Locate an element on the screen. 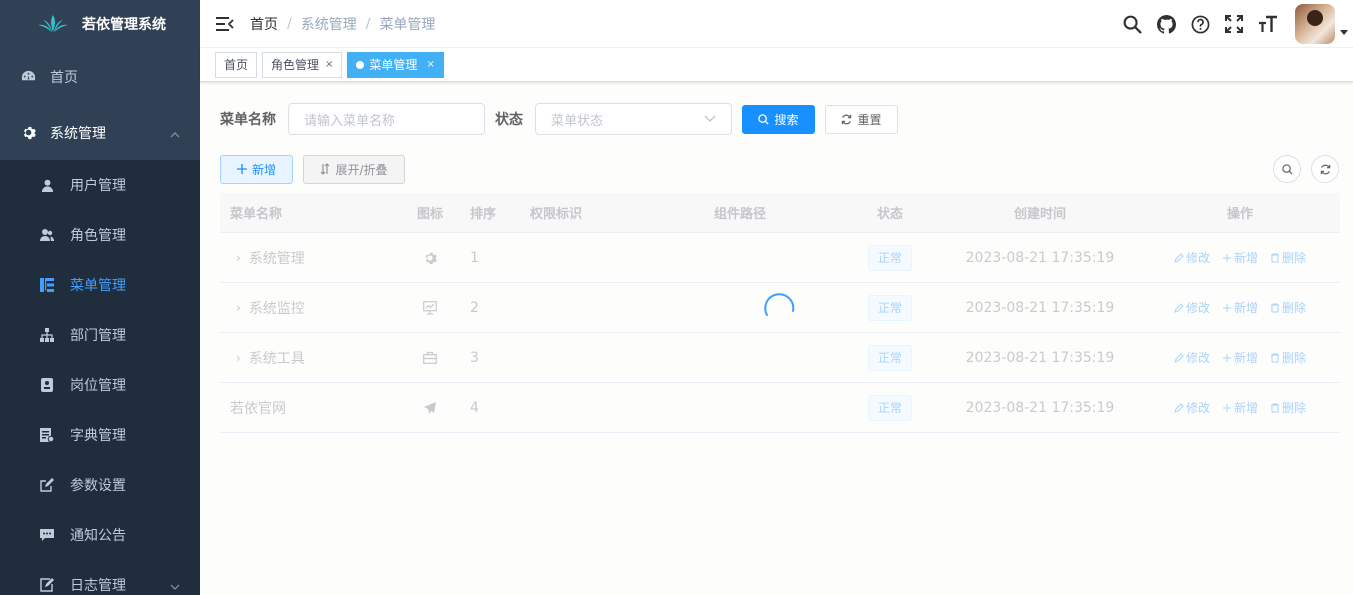  user-icon is located at coordinates (47, 185).